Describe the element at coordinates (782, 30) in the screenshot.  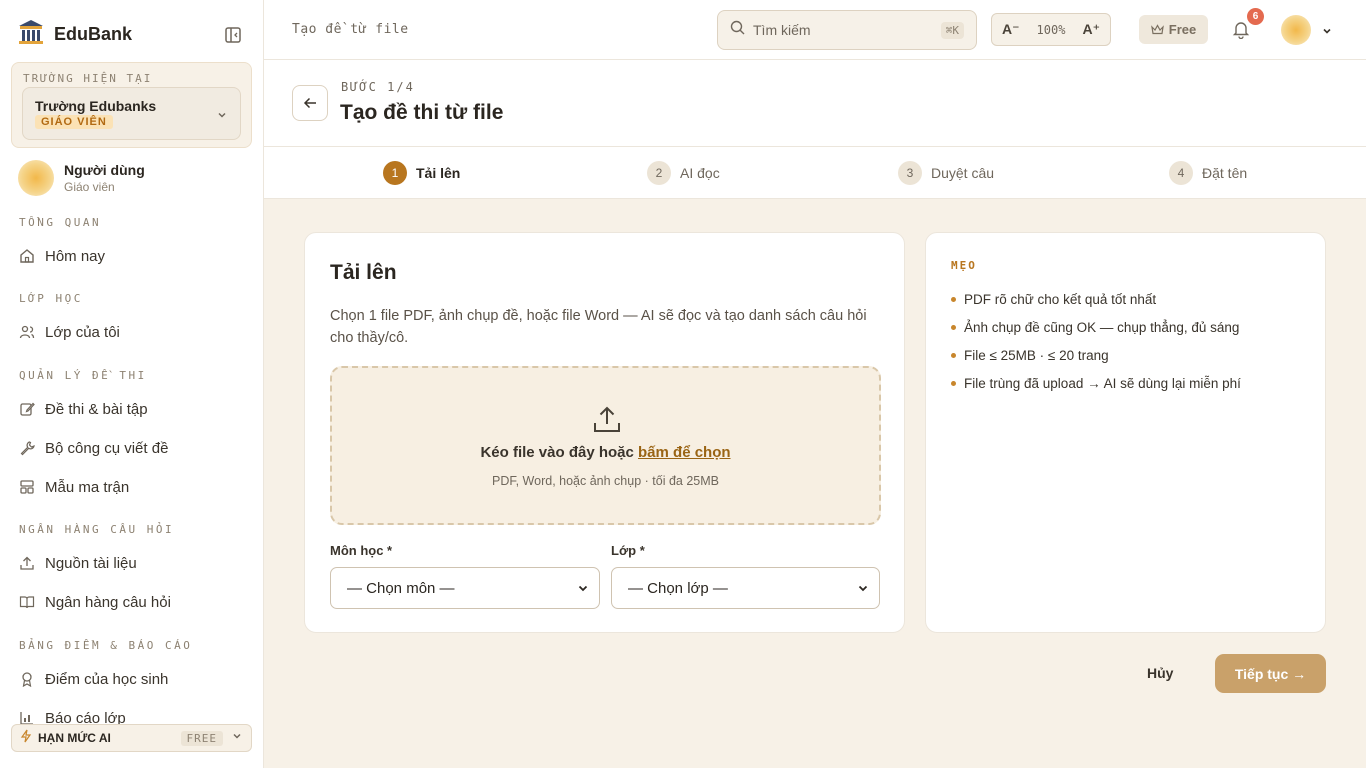
I see `search-placeholder: Tìm kiếm` at that location.